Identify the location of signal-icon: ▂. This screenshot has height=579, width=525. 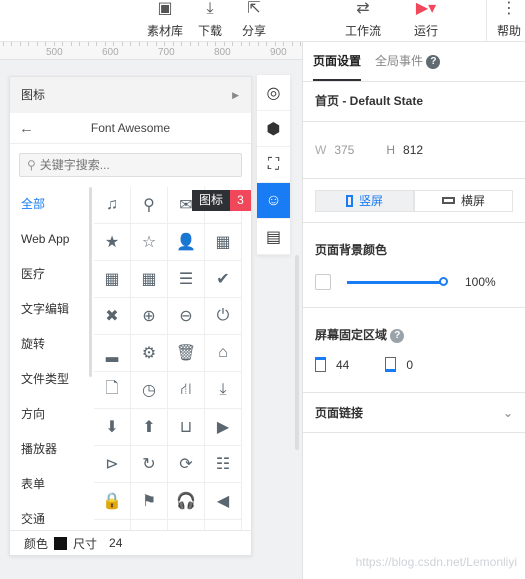
(112, 353).